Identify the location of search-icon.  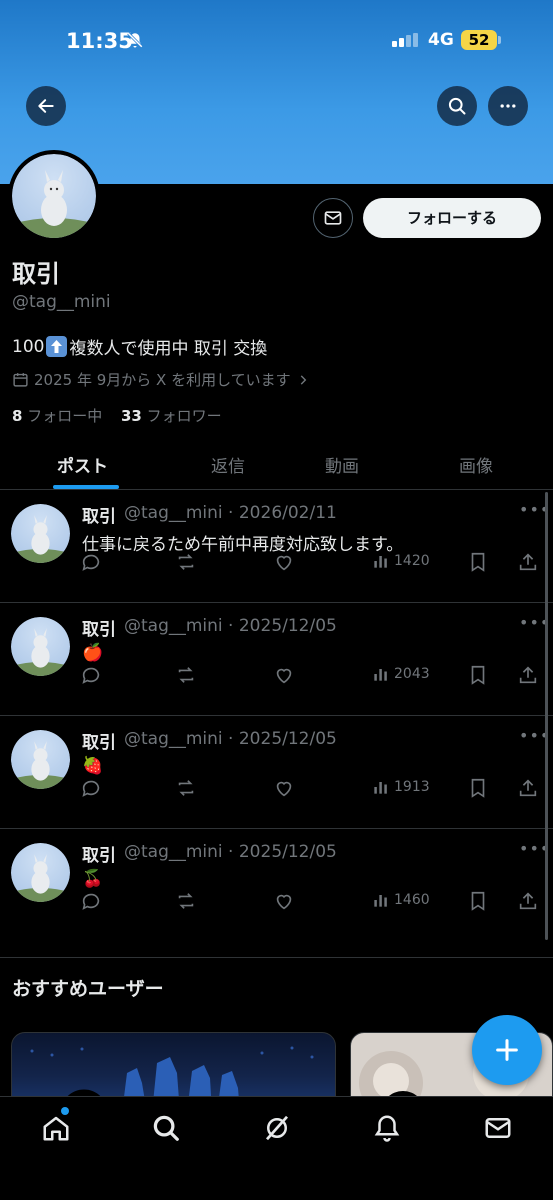
(457, 106).